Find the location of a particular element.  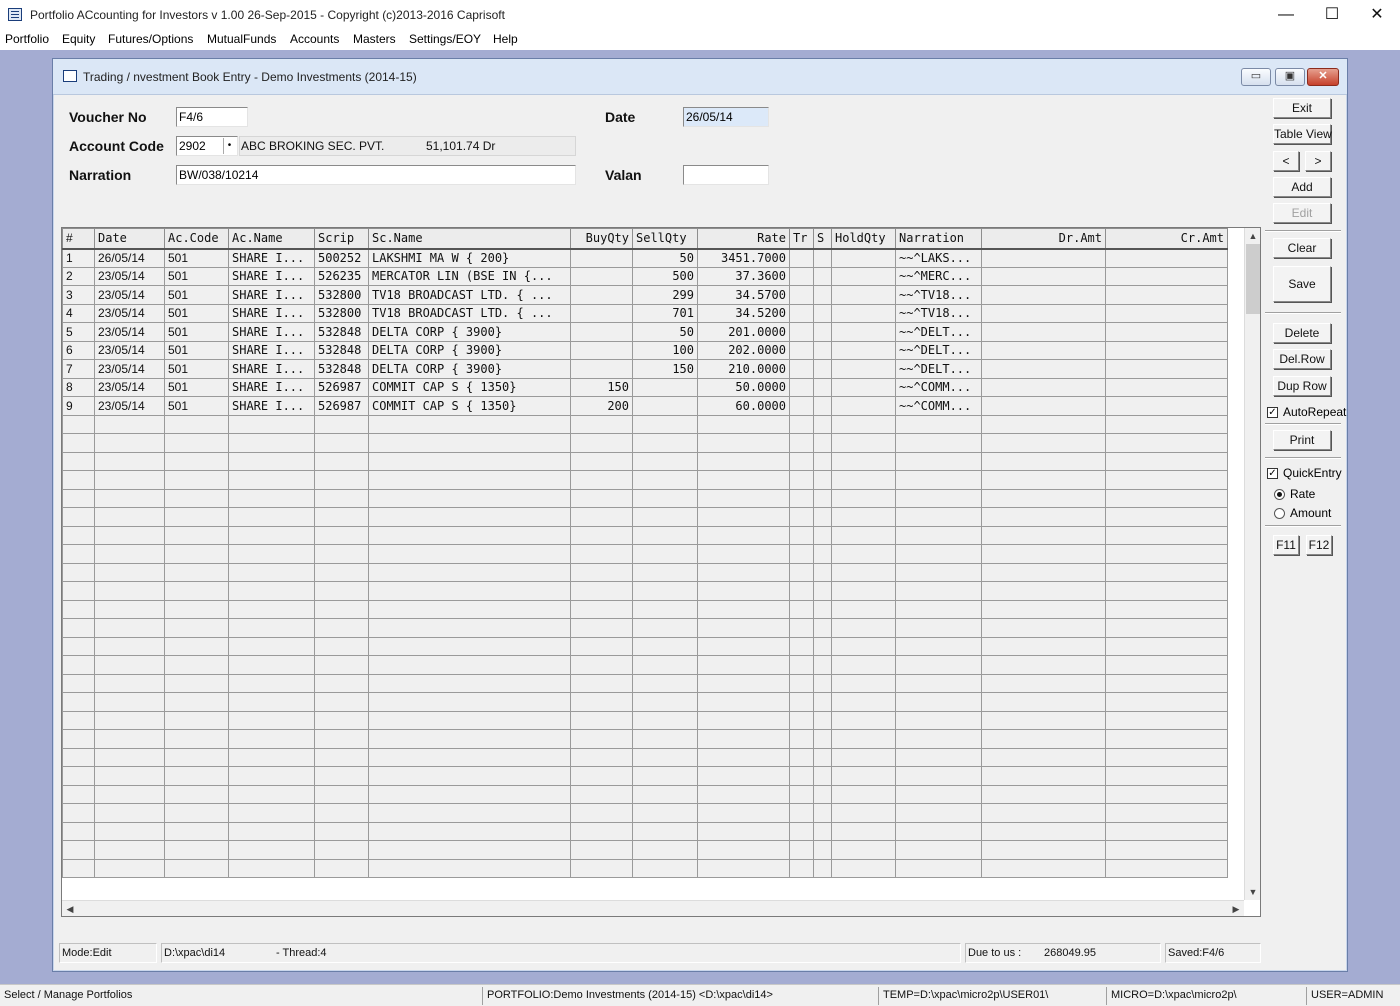

menu-portfolio: Portfolio is located at coordinates (27, 39).